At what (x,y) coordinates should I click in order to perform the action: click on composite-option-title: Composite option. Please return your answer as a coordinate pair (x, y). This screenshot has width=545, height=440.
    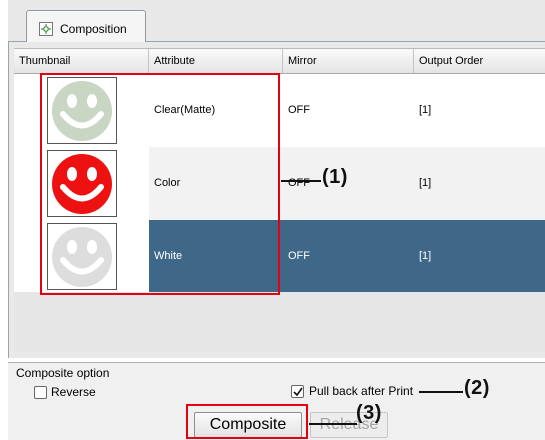
    Looking at the image, I should click on (63, 373).